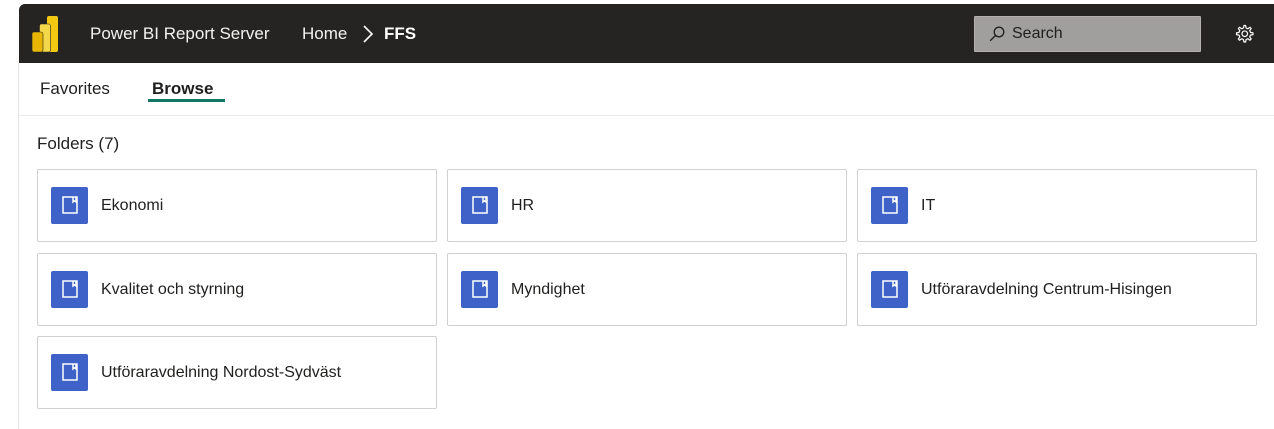 The height and width of the screenshot is (429, 1274). What do you see at coordinates (1037, 34) in the screenshot?
I see `search-input: Search` at bounding box center [1037, 34].